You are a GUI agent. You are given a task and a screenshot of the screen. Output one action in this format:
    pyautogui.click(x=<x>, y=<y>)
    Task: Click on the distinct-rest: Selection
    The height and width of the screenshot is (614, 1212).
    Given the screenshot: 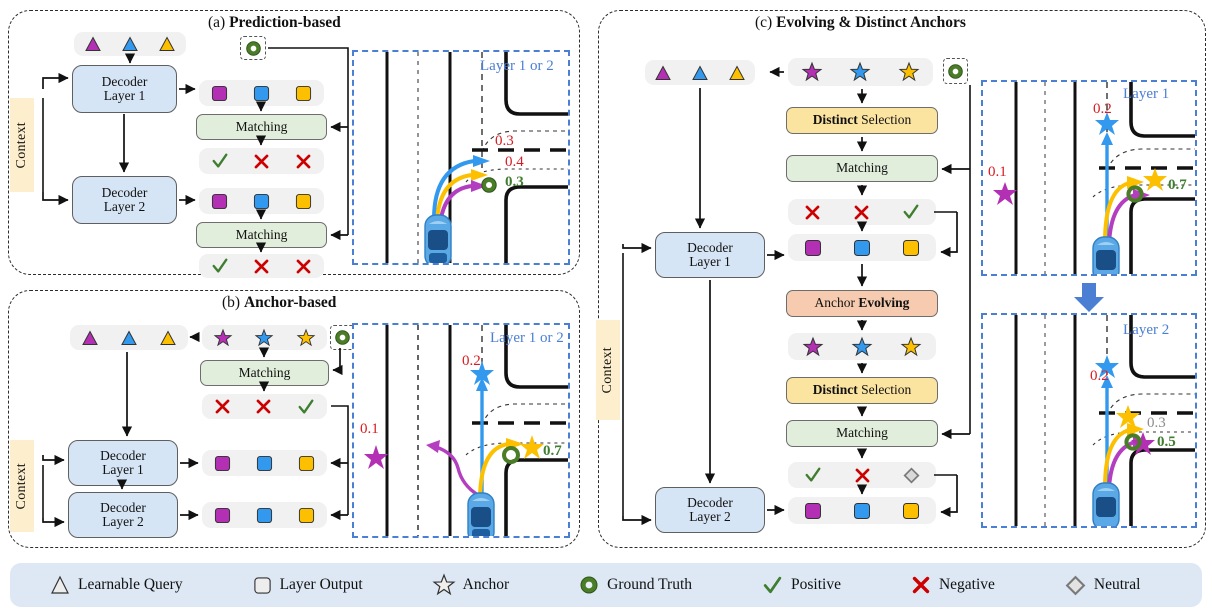 What is the action you would take?
    pyautogui.click(x=884, y=390)
    